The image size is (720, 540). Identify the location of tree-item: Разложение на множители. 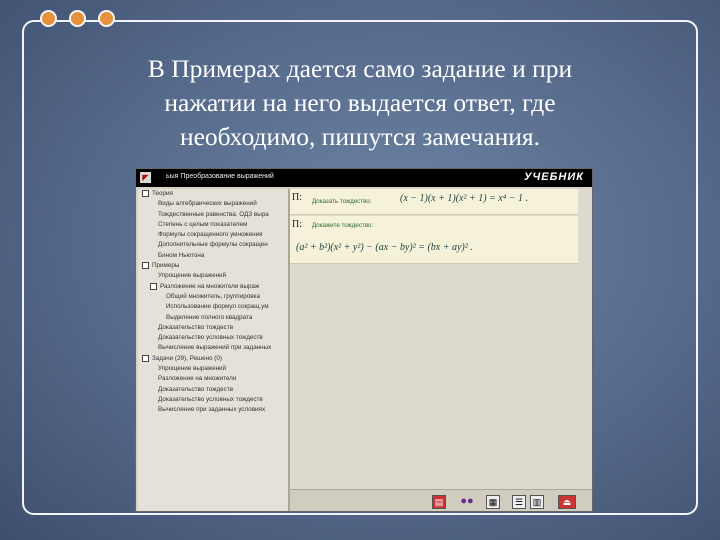
(213, 379).